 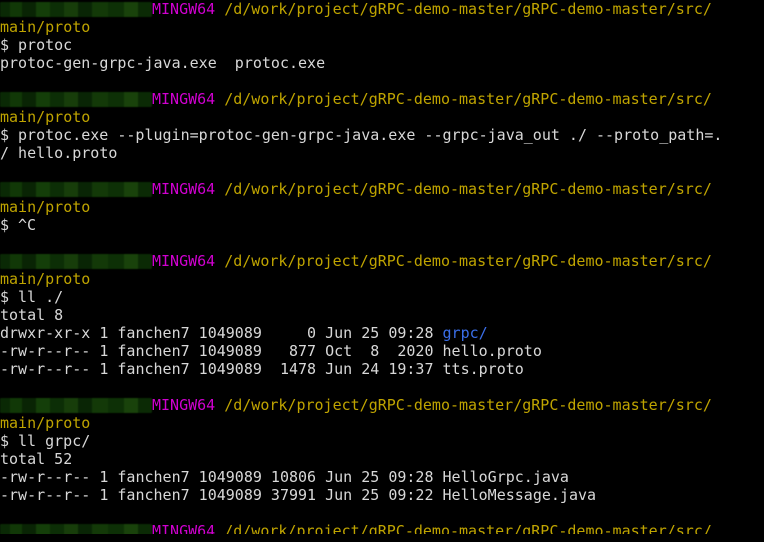 What do you see at coordinates (163, 63) in the screenshot?
I see `output-text: protoc-gen-grpc-java.exe protoc.exe` at bounding box center [163, 63].